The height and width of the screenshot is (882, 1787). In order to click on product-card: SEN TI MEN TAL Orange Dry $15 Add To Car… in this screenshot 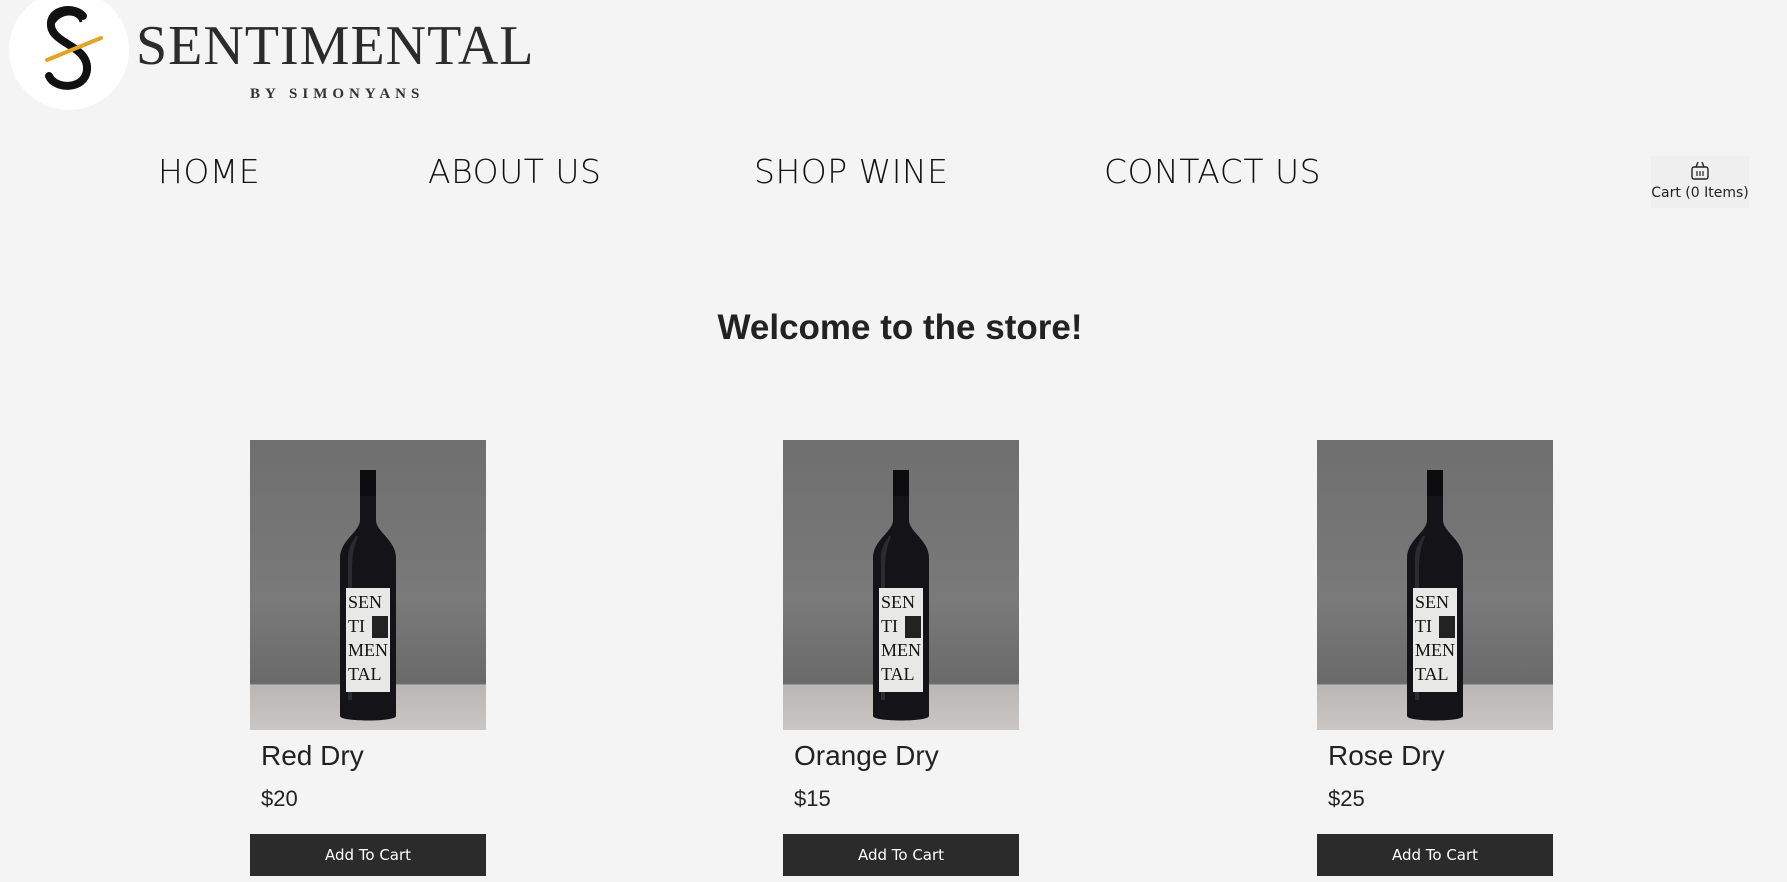, I will do `click(901, 658)`.